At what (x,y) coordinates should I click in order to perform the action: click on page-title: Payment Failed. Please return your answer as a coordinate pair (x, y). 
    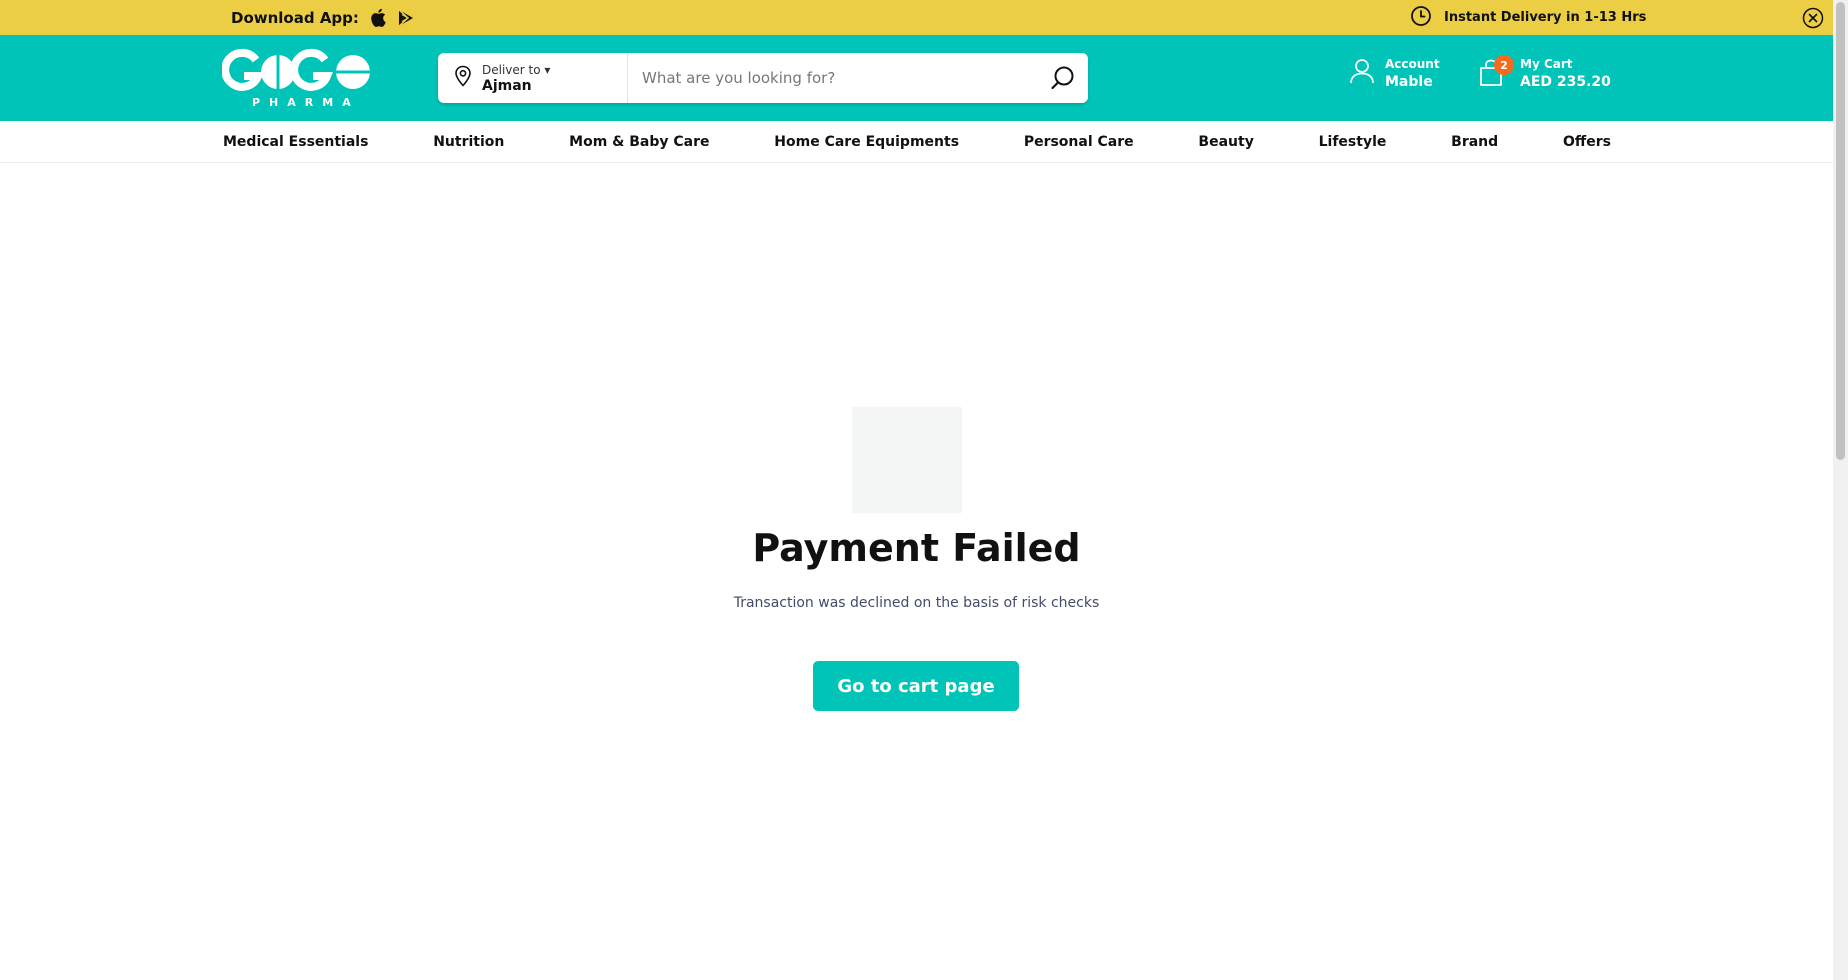
    Looking at the image, I should click on (916, 548).